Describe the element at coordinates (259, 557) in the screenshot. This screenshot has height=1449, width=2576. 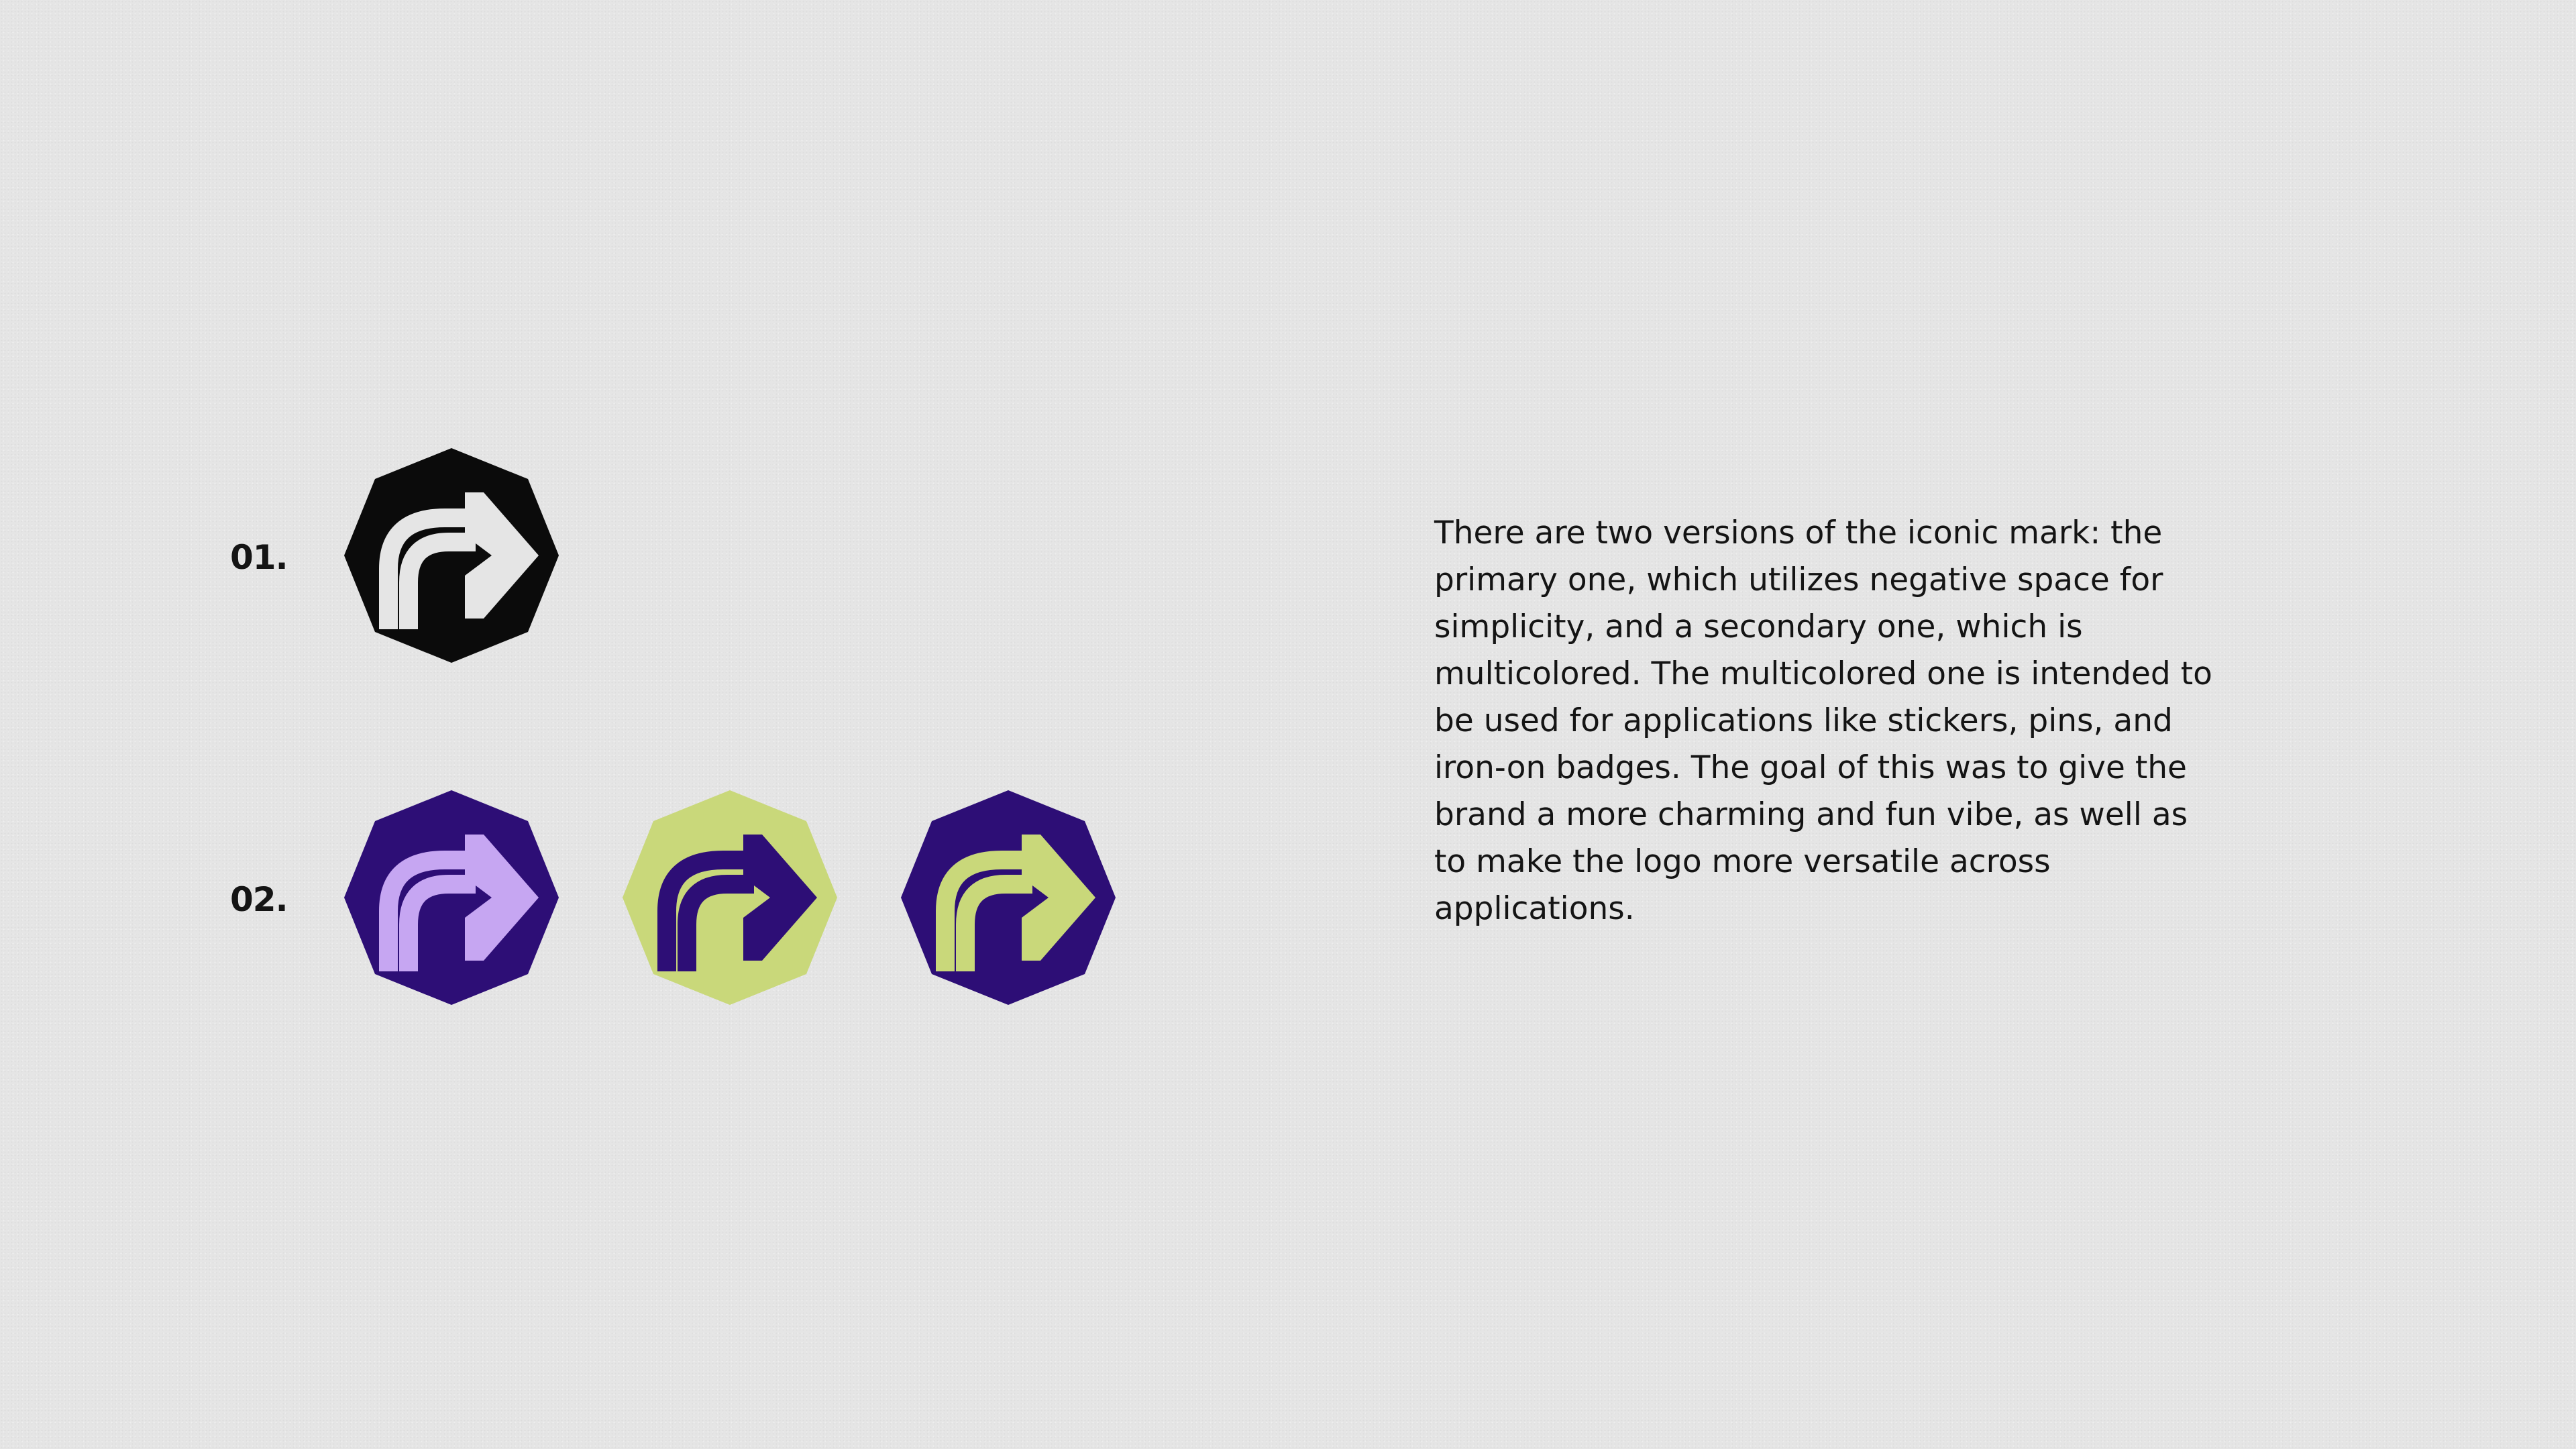
I see `row-label-primary: 01.` at that location.